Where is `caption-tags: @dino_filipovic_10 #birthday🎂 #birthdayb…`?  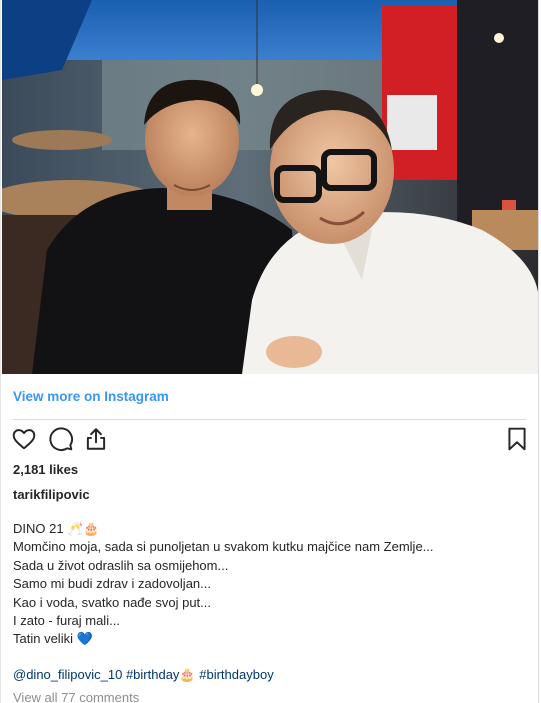 caption-tags: @dino_filipovic_10 #birthday🎂 #birthdayb… is located at coordinates (143, 675).